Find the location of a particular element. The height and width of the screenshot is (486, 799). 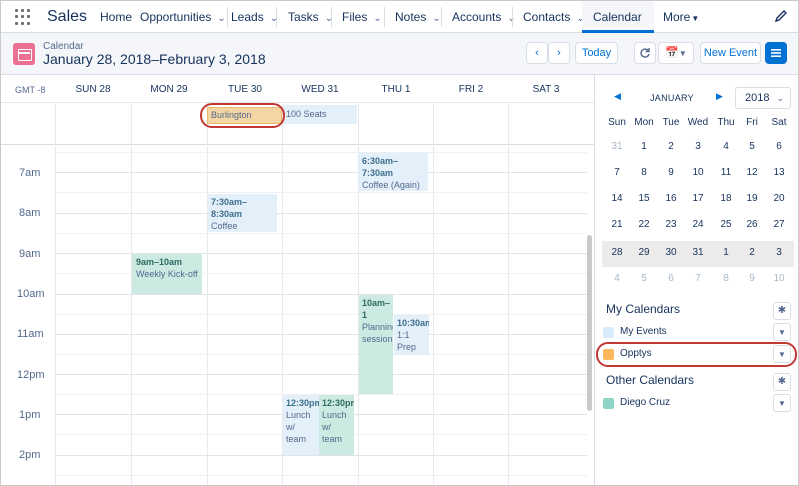

day-header-tue: TUE 30 is located at coordinates (245, 89).